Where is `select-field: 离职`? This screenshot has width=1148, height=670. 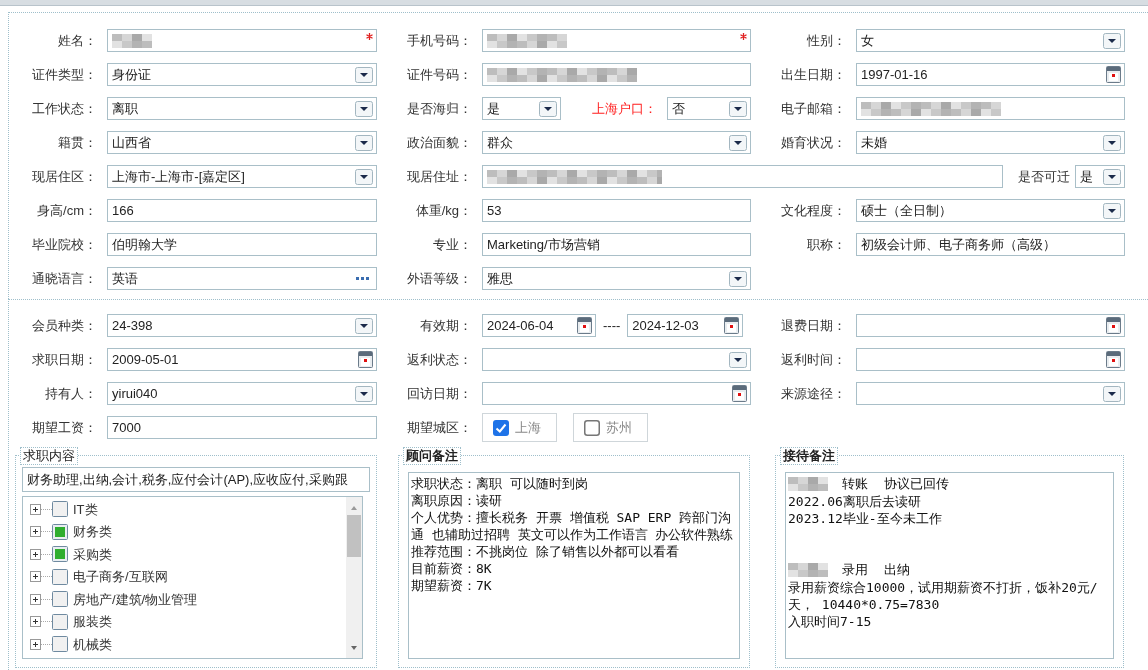
select-field: 离职 is located at coordinates (242, 108).